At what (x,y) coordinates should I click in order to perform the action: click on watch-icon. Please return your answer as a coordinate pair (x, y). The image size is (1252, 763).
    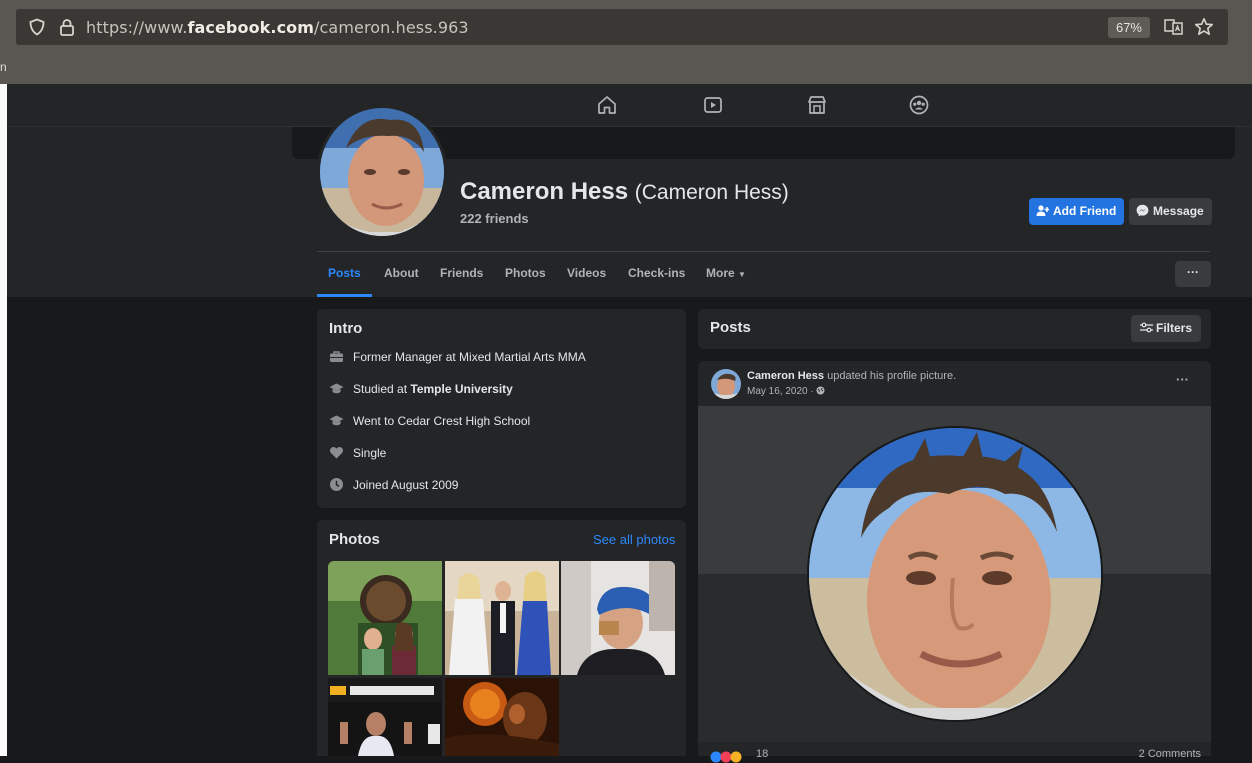
    Looking at the image, I should click on (713, 105).